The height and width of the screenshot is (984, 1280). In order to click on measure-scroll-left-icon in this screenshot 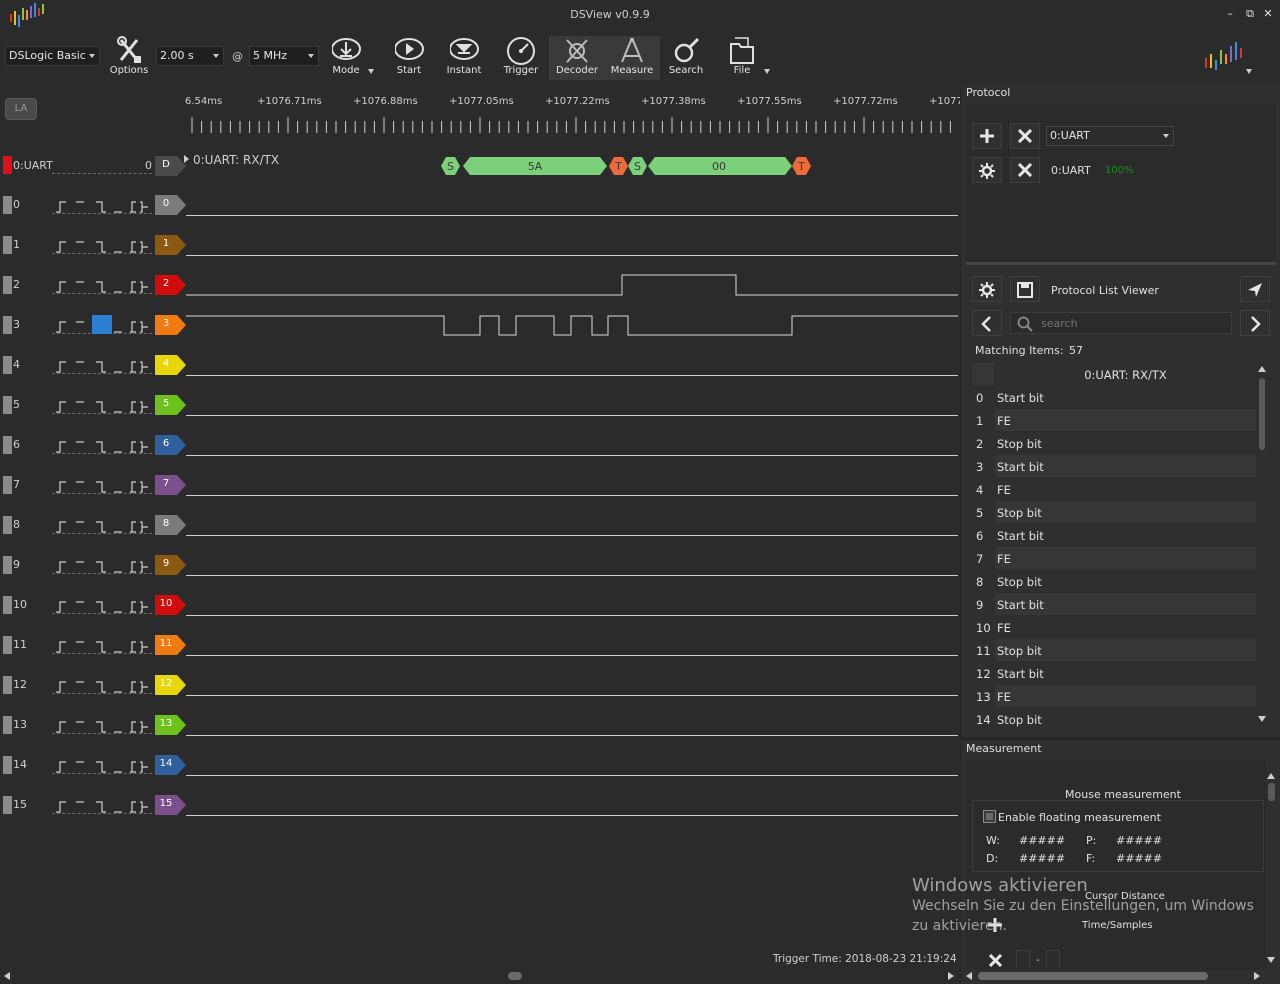, I will do `click(969, 976)`.